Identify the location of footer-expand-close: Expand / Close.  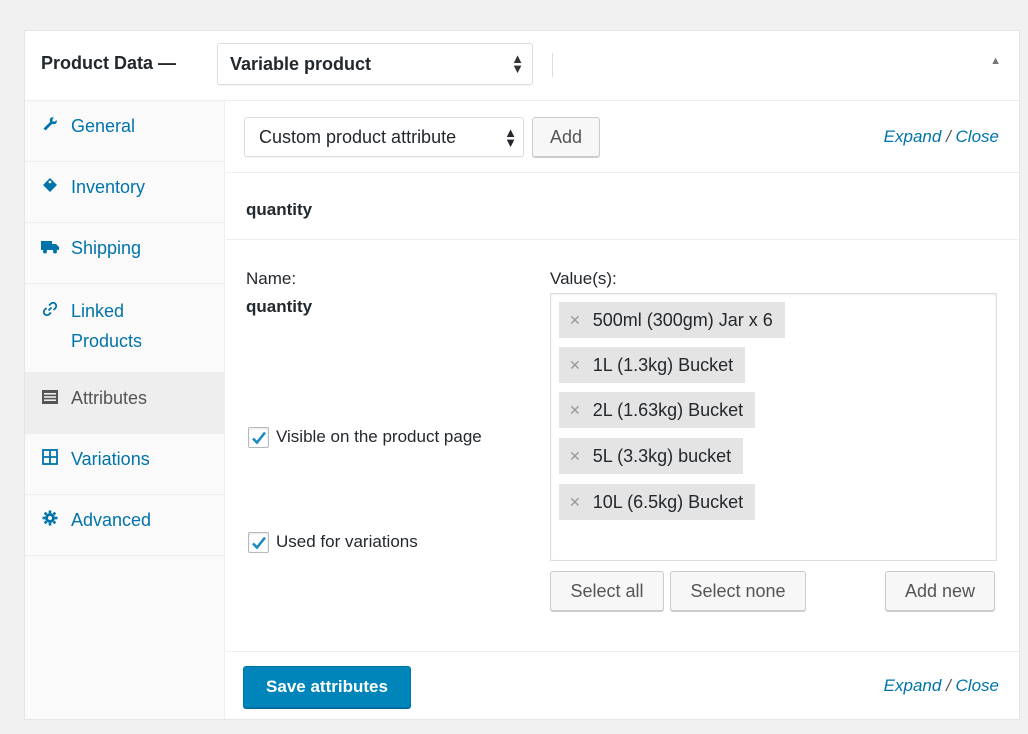
(941, 686).